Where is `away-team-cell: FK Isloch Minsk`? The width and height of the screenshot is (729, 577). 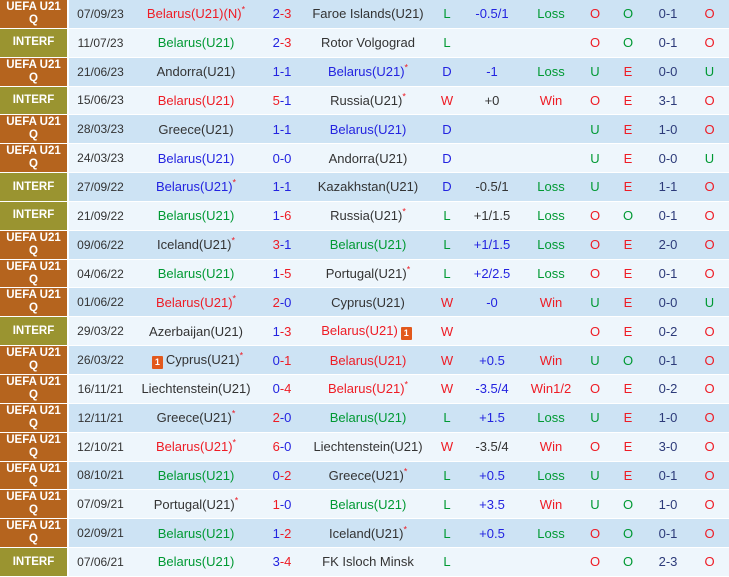
away-team-cell: FK Isloch Minsk is located at coordinates (368, 562).